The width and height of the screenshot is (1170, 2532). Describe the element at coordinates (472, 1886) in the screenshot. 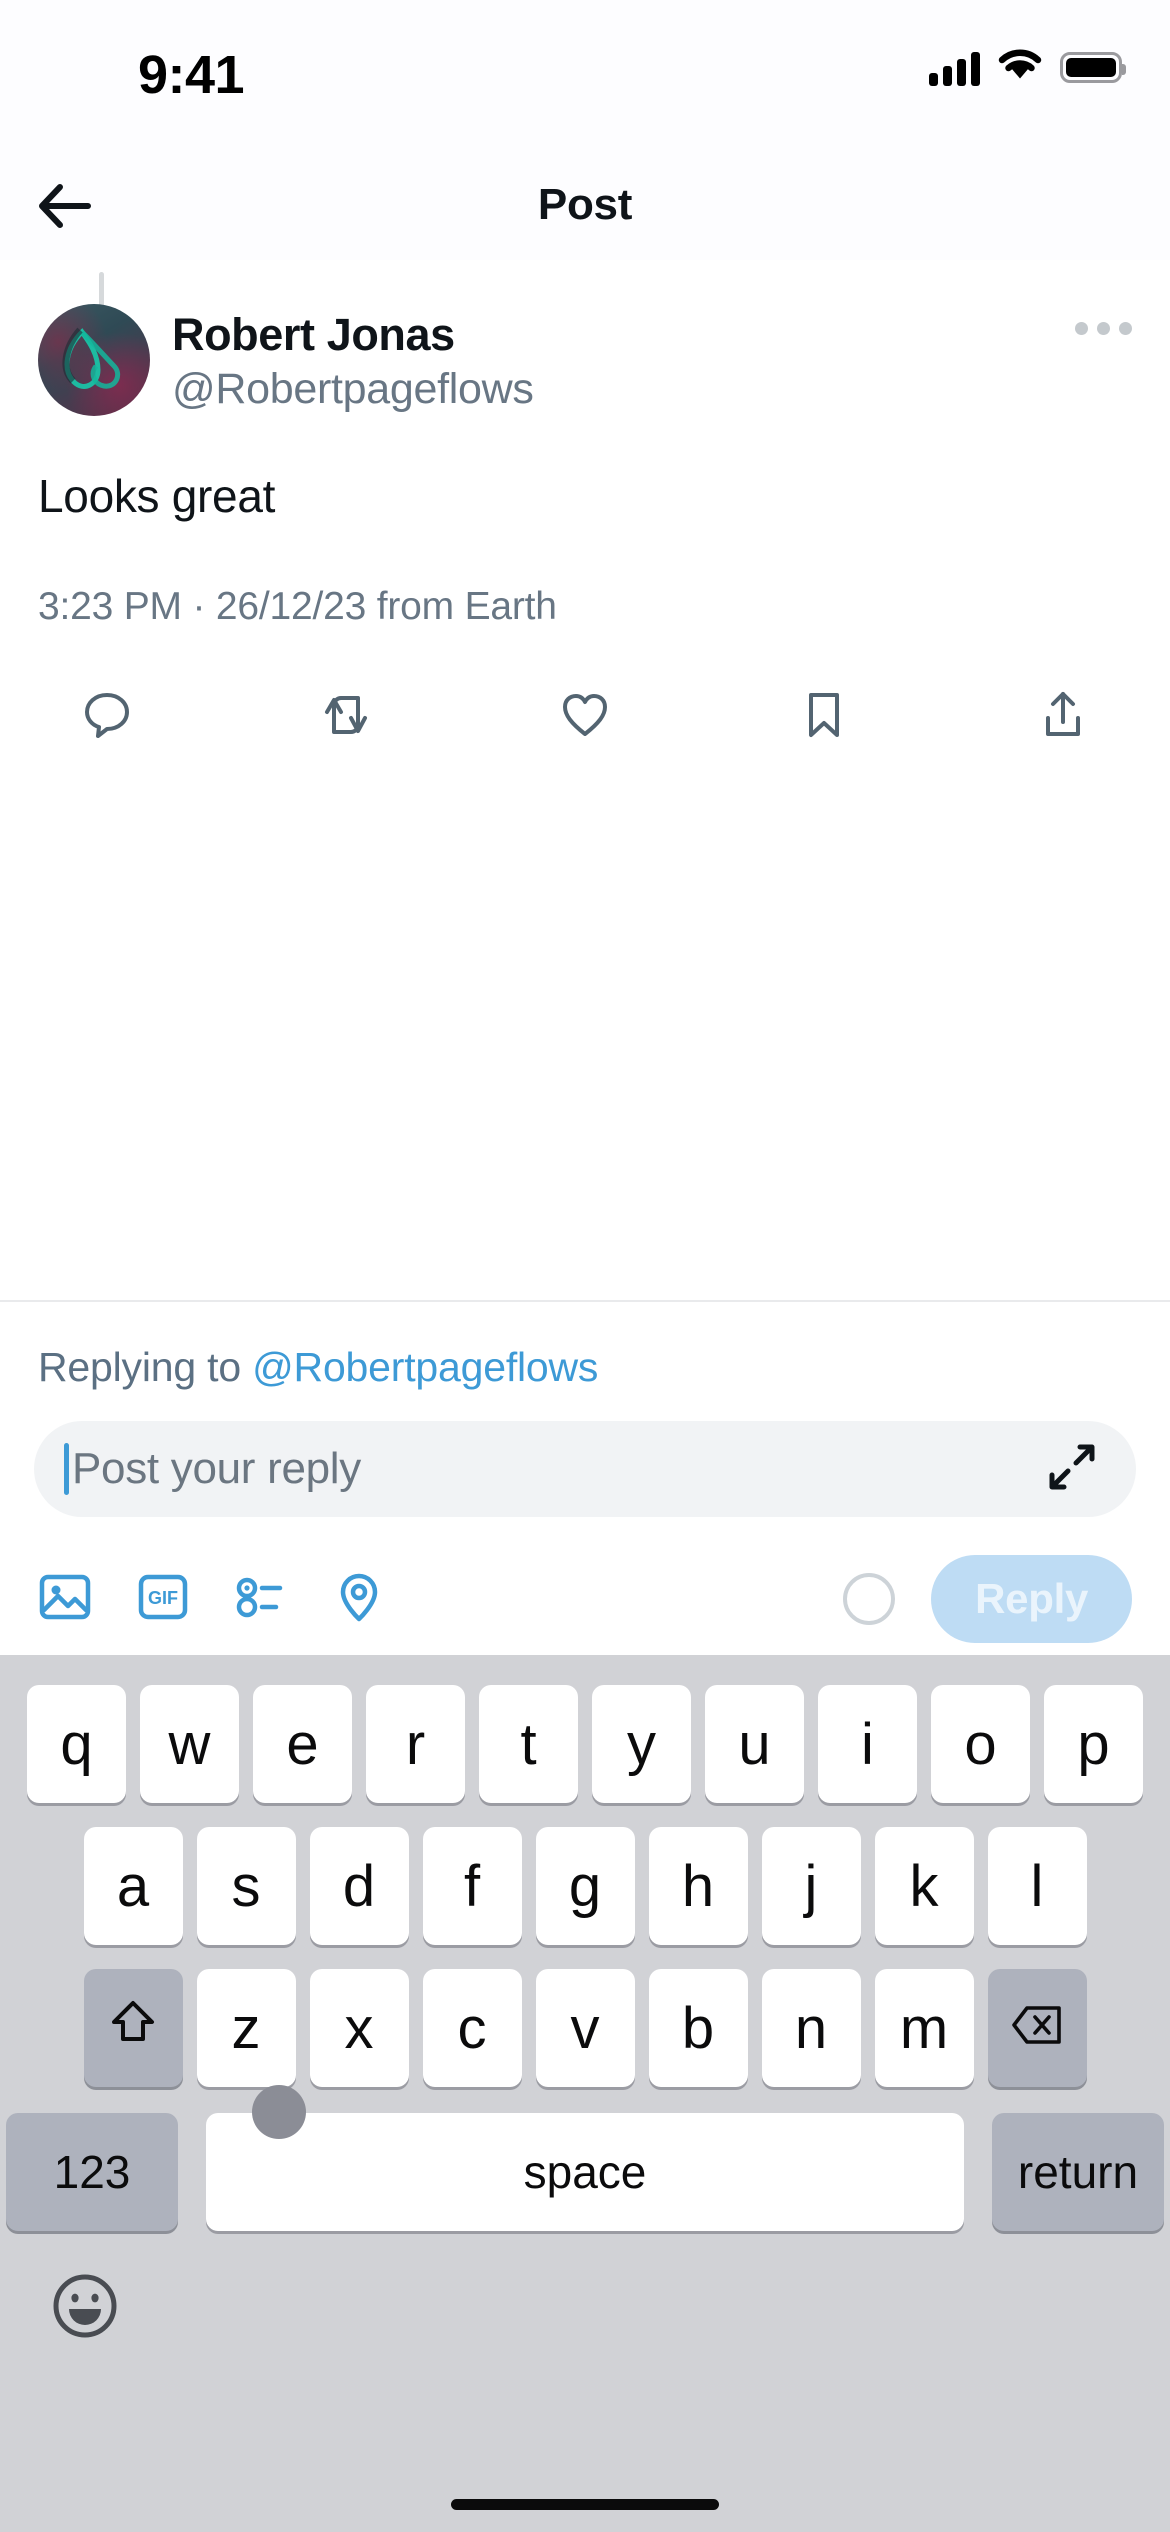

I see `key-f: f` at that location.